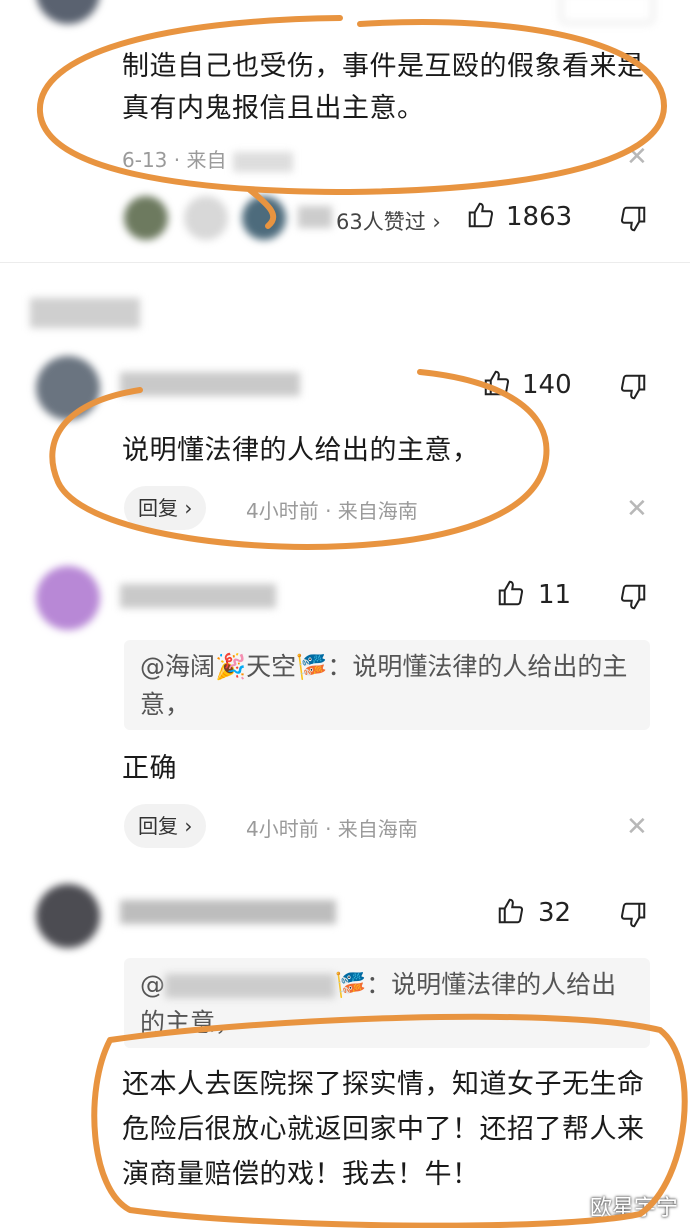 The height and width of the screenshot is (1228, 690). What do you see at coordinates (387, 685) in the screenshot?
I see `quoted-comment: @海阔🎉天空🎏：说明懂法律的人给出的主意，` at bounding box center [387, 685].